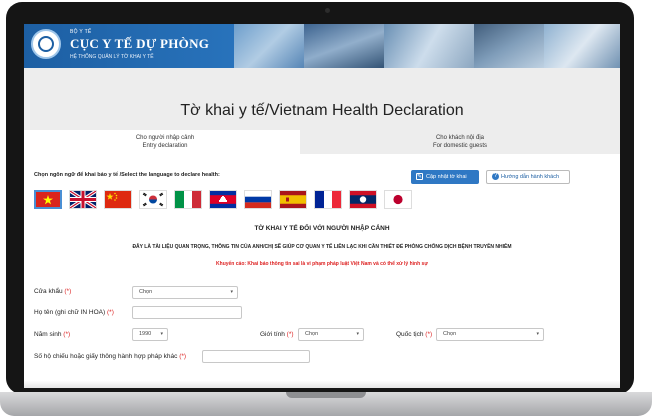  Describe the element at coordinates (410, 334) in the screenshot. I see `nationality-label-text: Quốc tịch` at that location.